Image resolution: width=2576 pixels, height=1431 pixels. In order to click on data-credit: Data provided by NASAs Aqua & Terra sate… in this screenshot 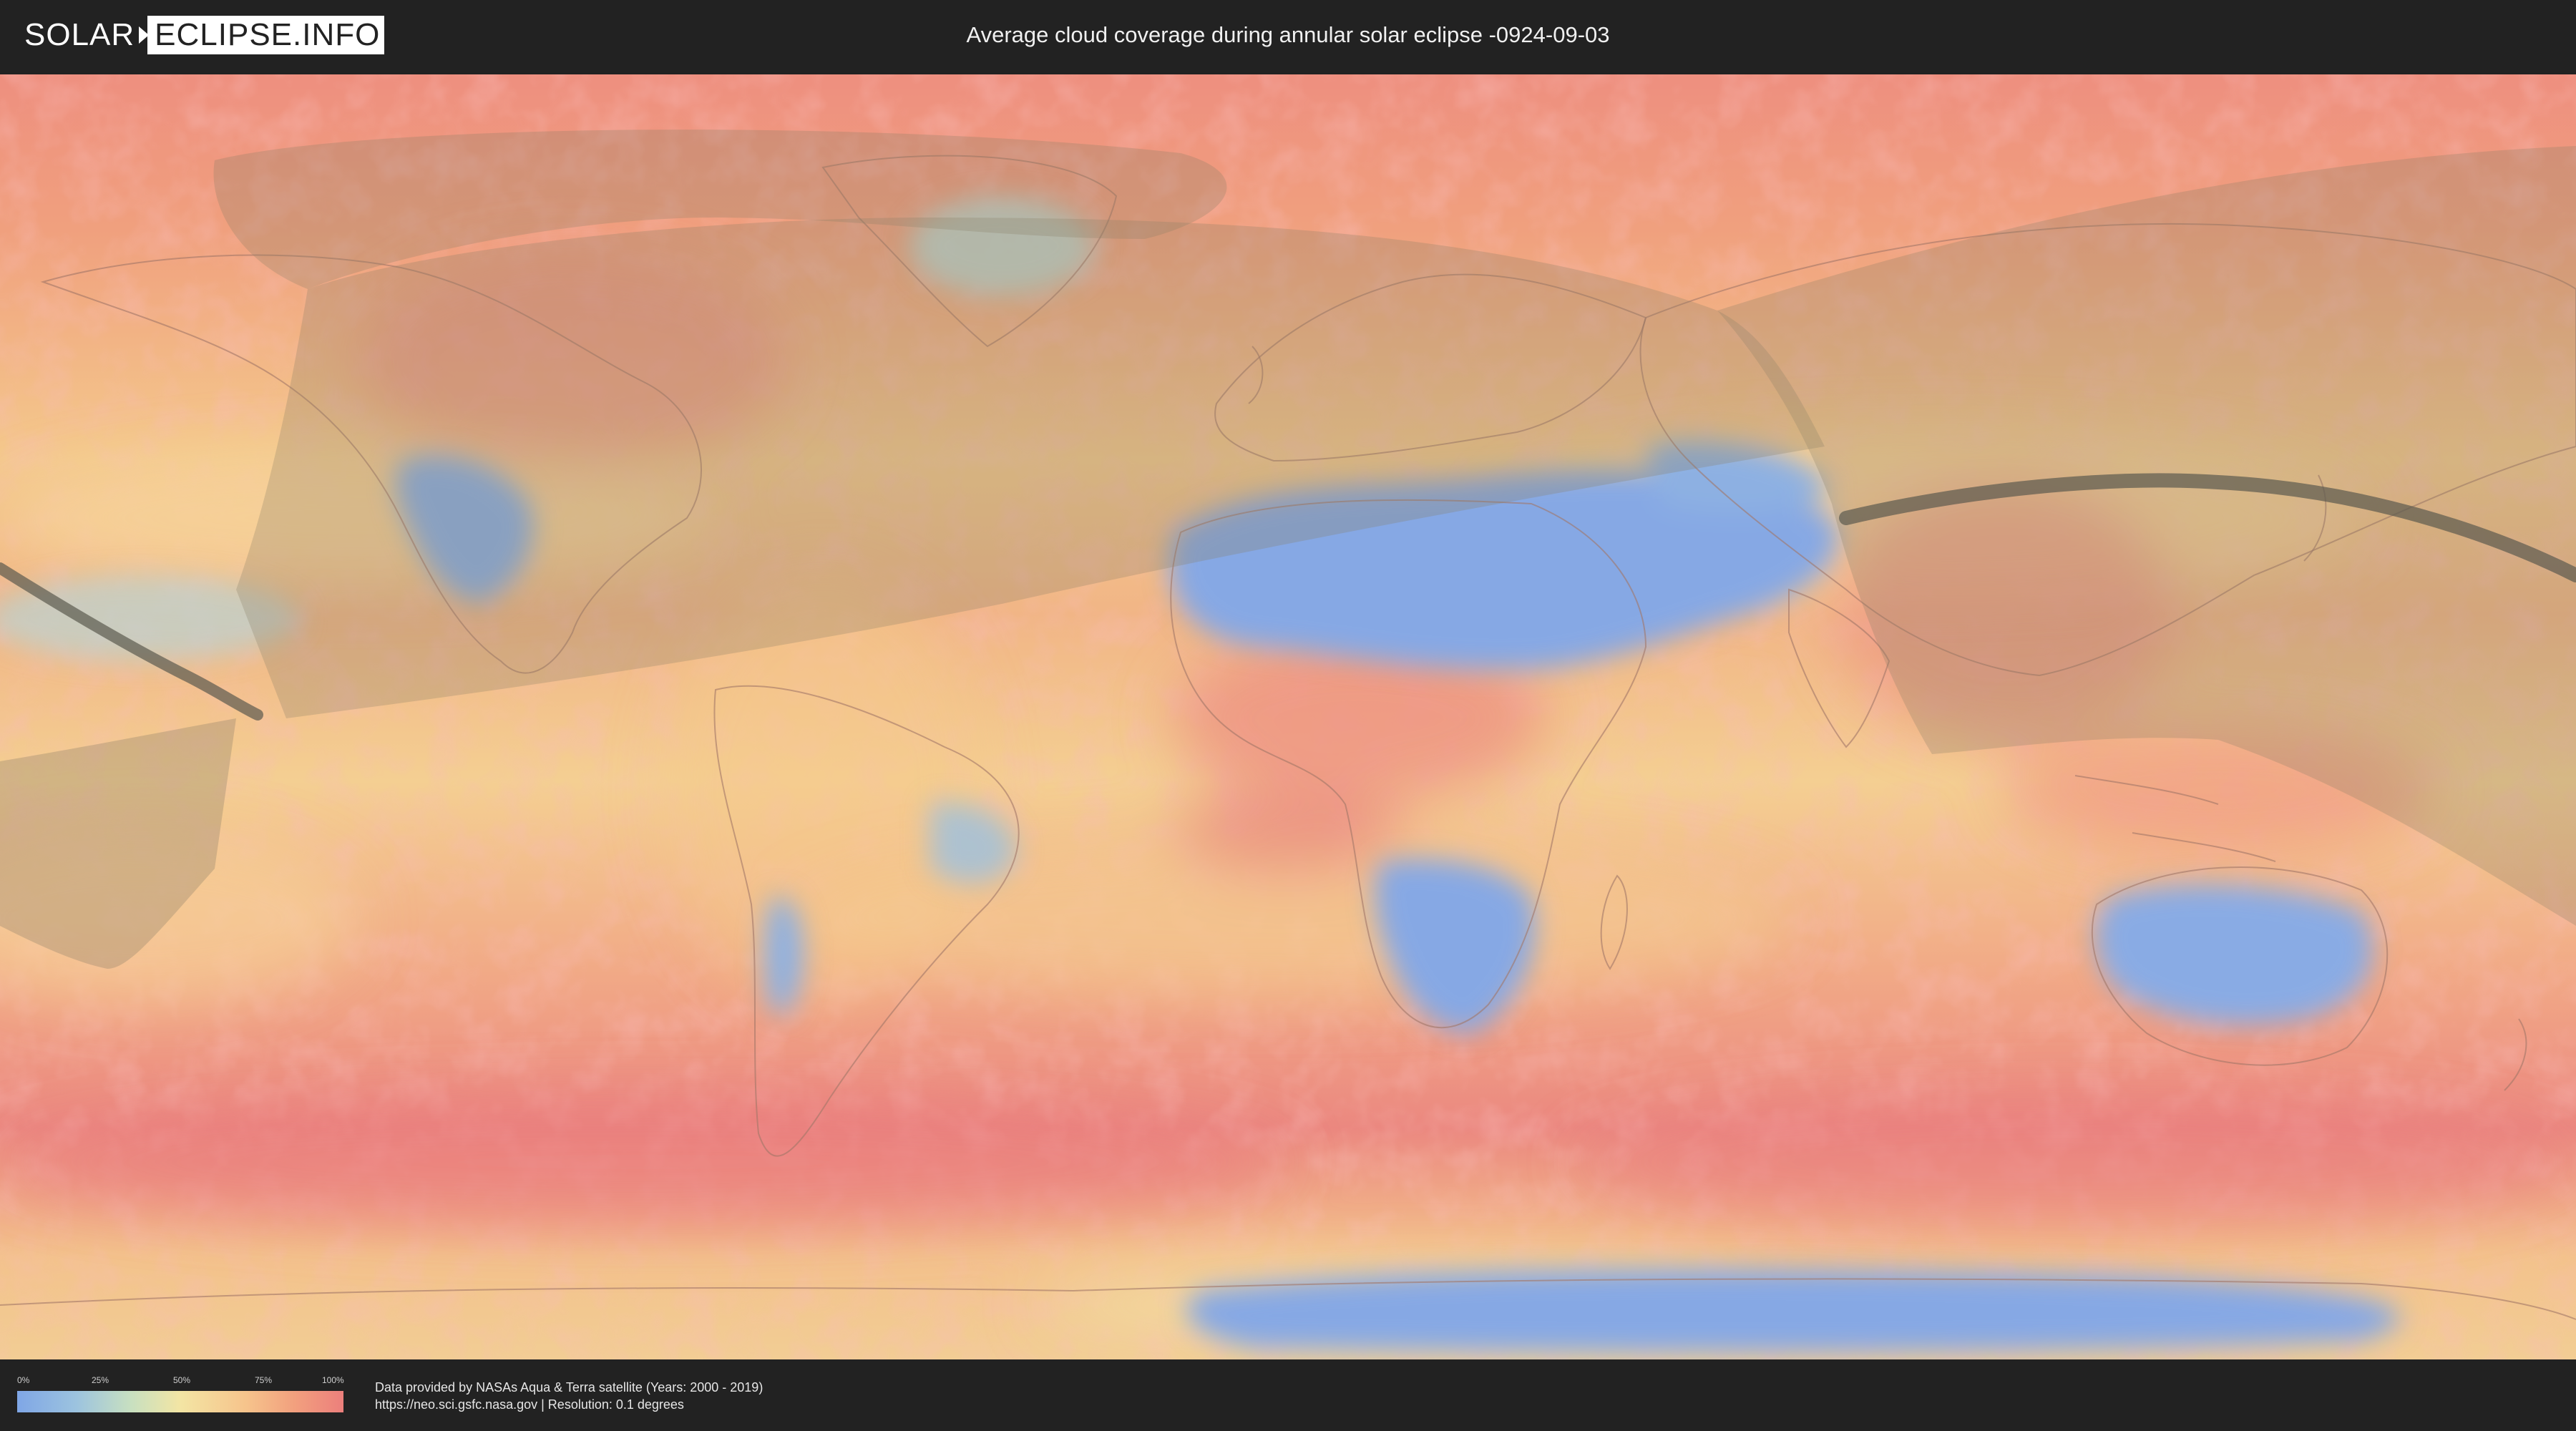, I will do `click(569, 1387)`.